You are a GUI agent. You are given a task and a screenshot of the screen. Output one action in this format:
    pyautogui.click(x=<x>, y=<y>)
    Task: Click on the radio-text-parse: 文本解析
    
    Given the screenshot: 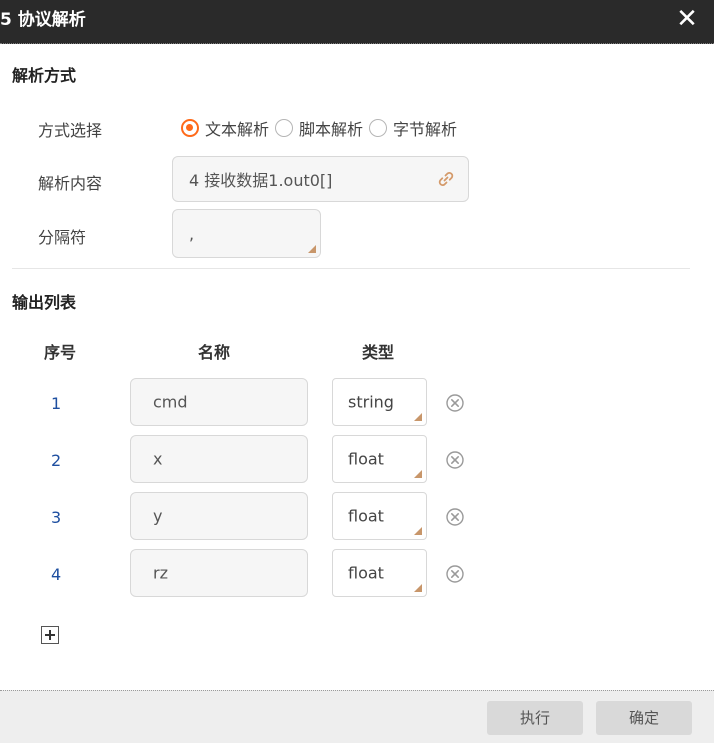 What is the action you would take?
    pyautogui.click(x=225, y=128)
    